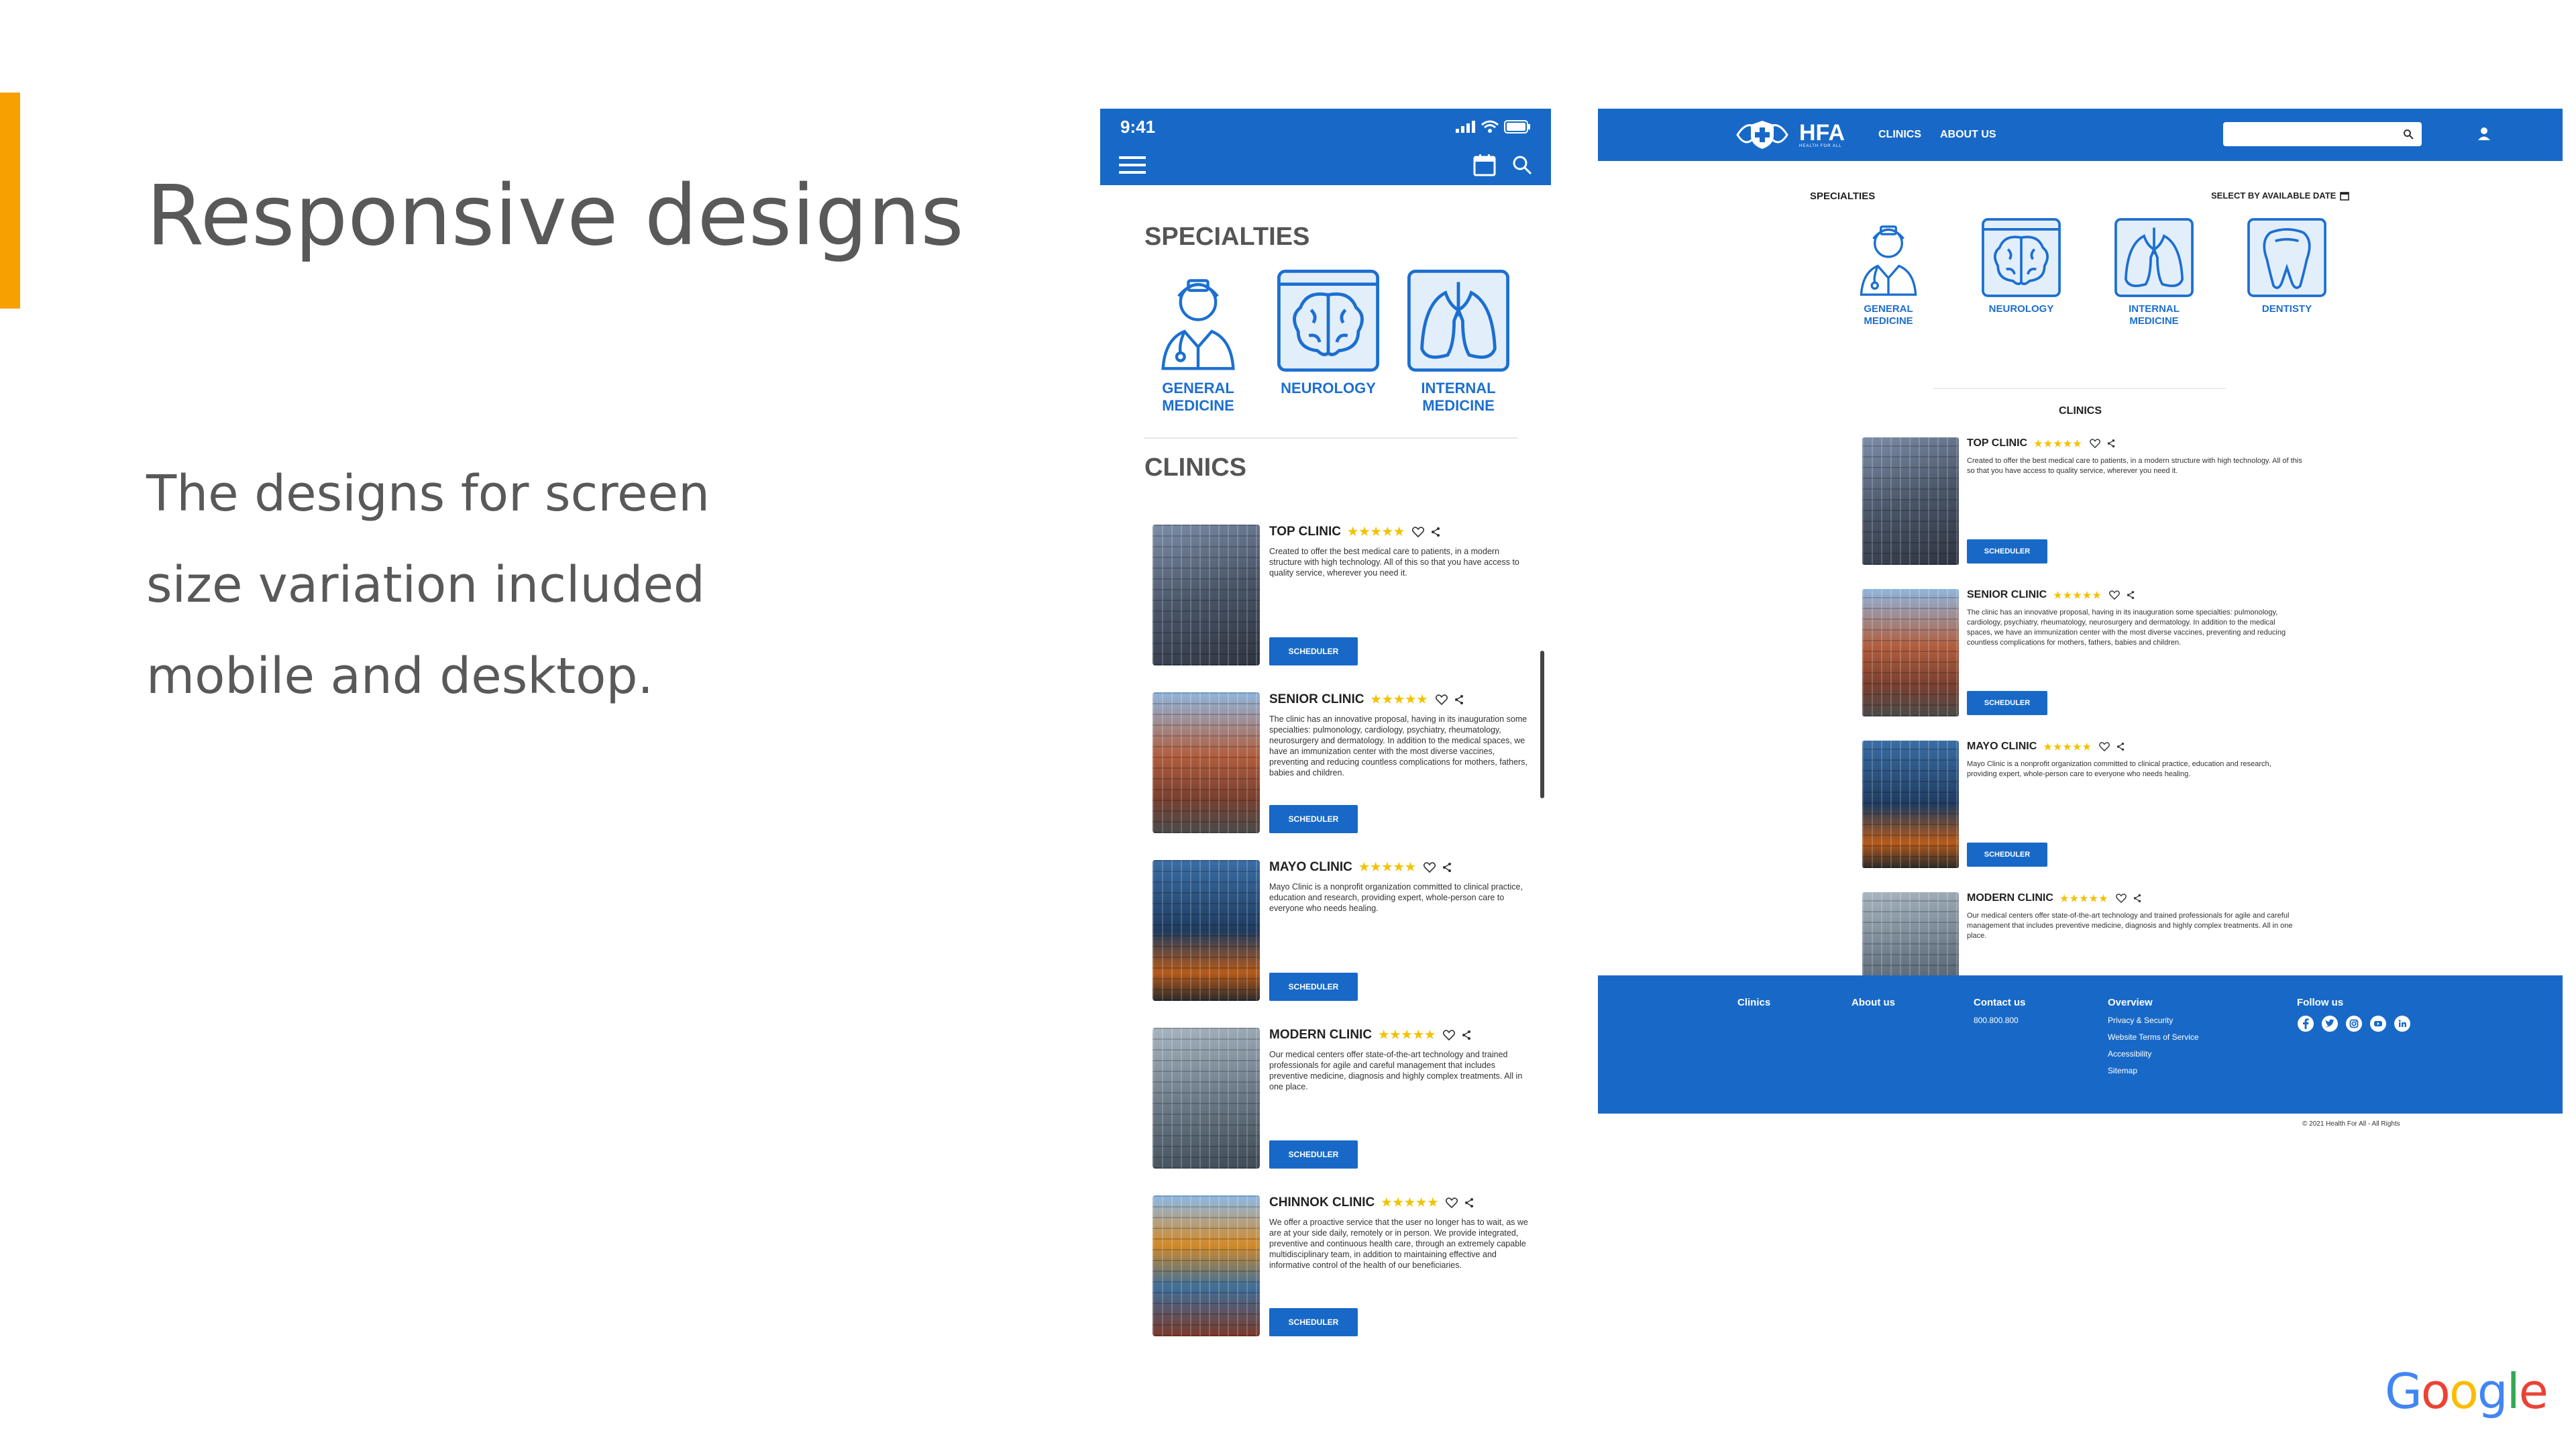 The width and height of the screenshot is (2576, 1449). I want to click on date-filter: SELECT BY AVAILABLE DATE, so click(2280, 196).